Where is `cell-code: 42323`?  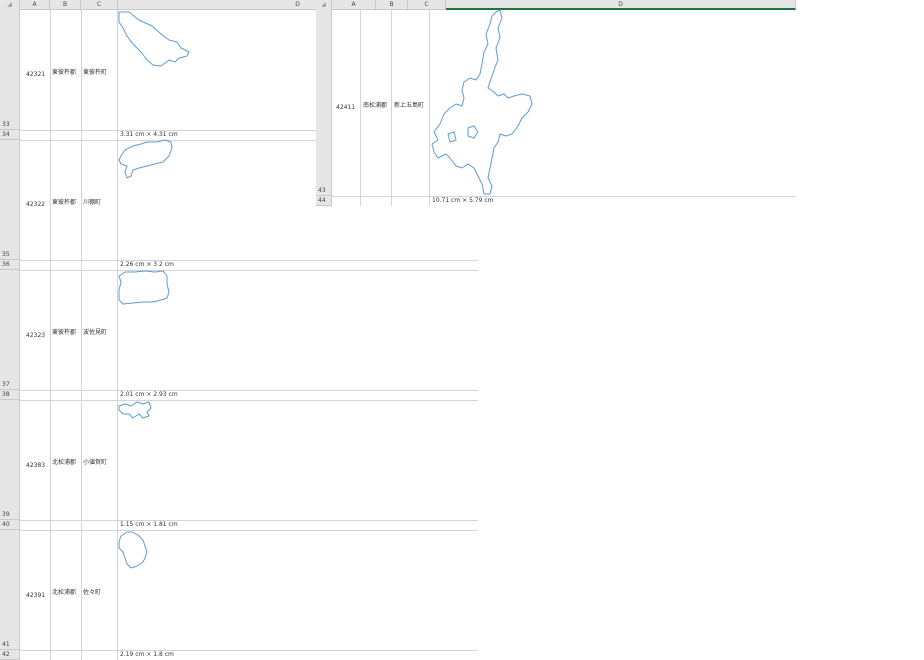 cell-code: 42323 is located at coordinates (35, 335).